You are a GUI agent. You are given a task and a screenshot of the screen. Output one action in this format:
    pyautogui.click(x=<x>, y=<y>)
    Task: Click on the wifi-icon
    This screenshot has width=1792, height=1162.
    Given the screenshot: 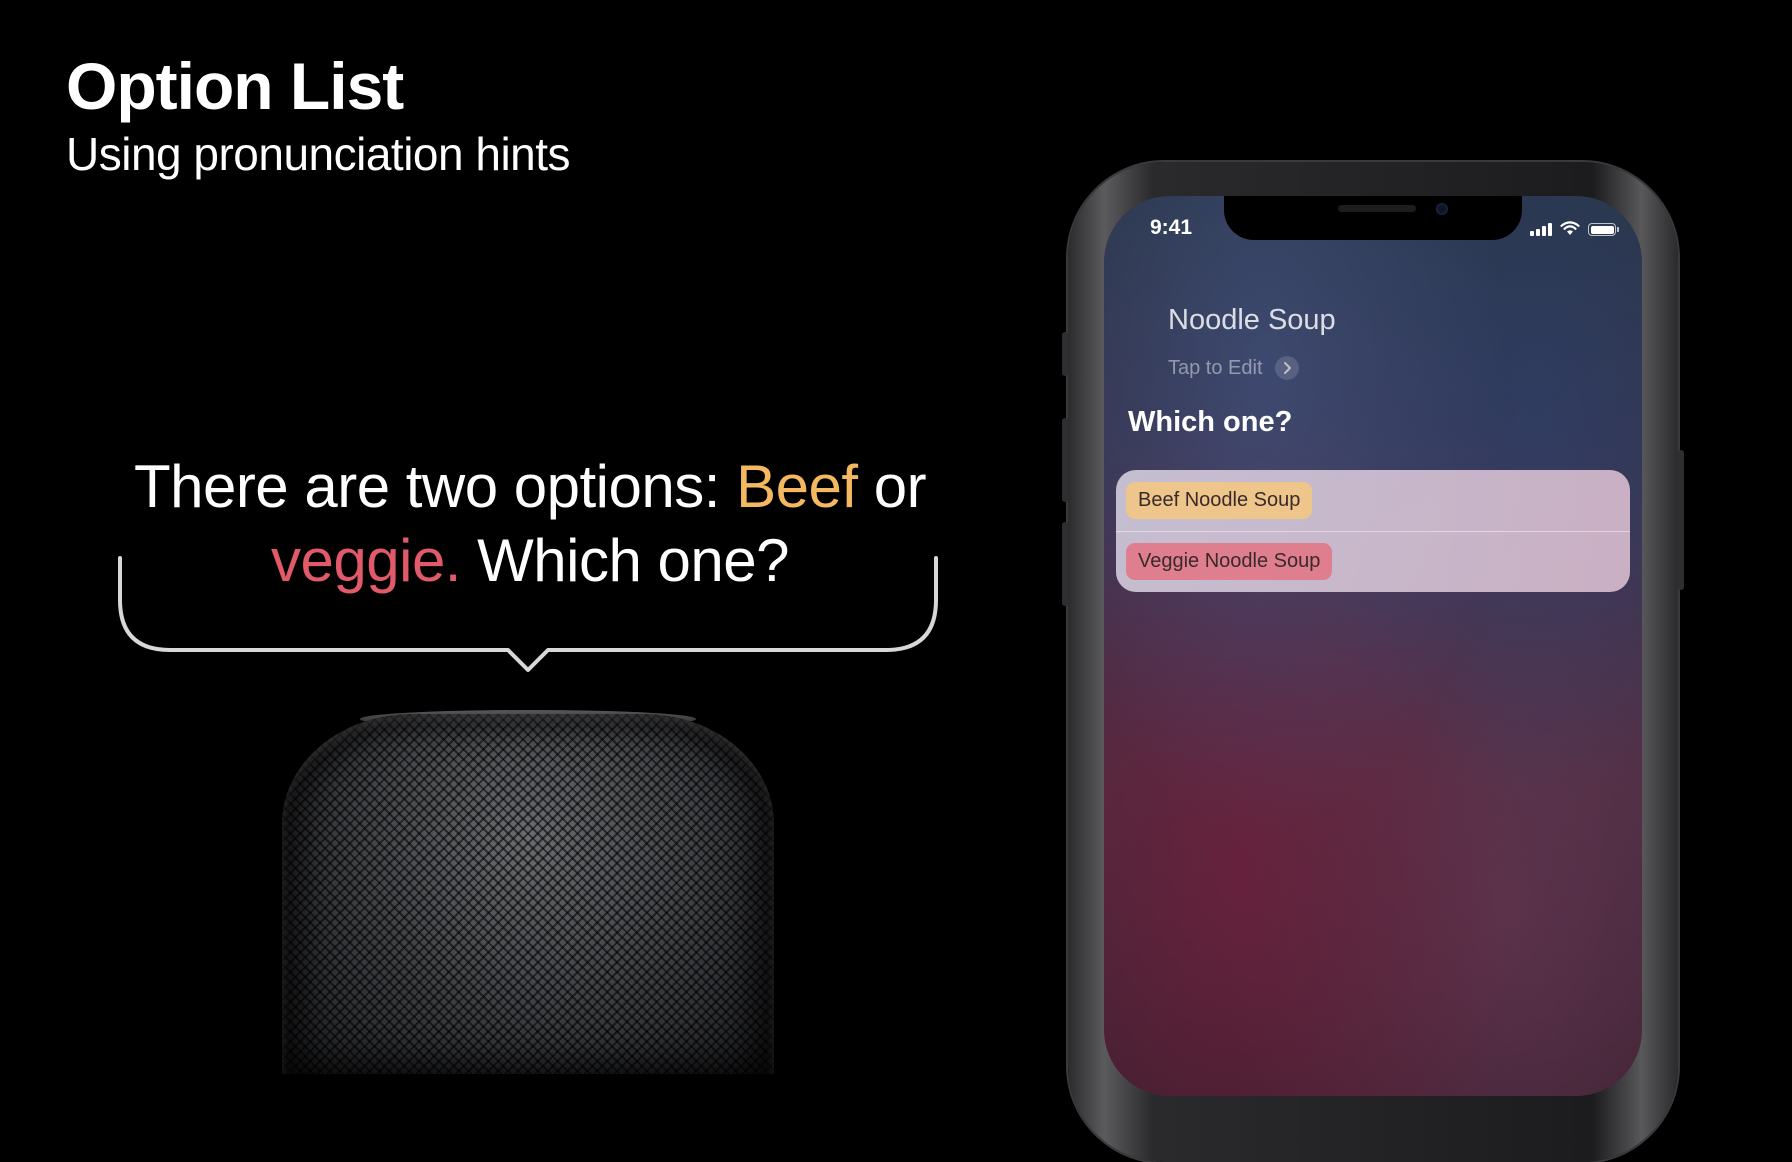 What is the action you would take?
    pyautogui.click(x=1570, y=228)
    